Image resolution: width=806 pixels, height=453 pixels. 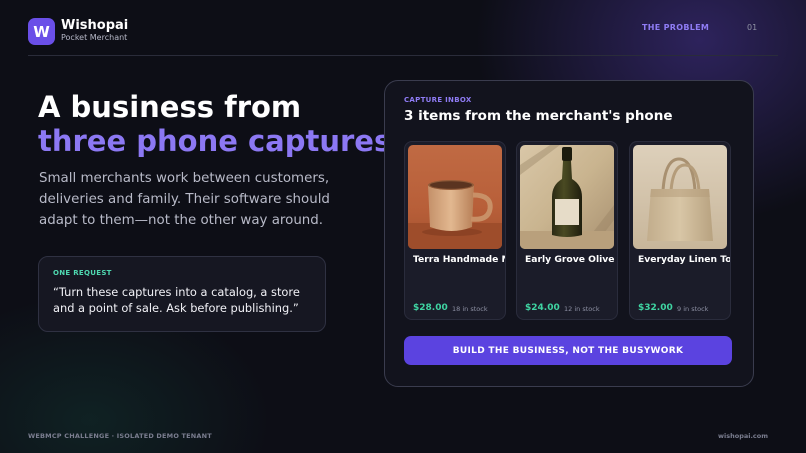 I want to click on product-card-linen-tote: Everyday Linen Tote $32.00 9 in stock, so click(x=680, y=230).